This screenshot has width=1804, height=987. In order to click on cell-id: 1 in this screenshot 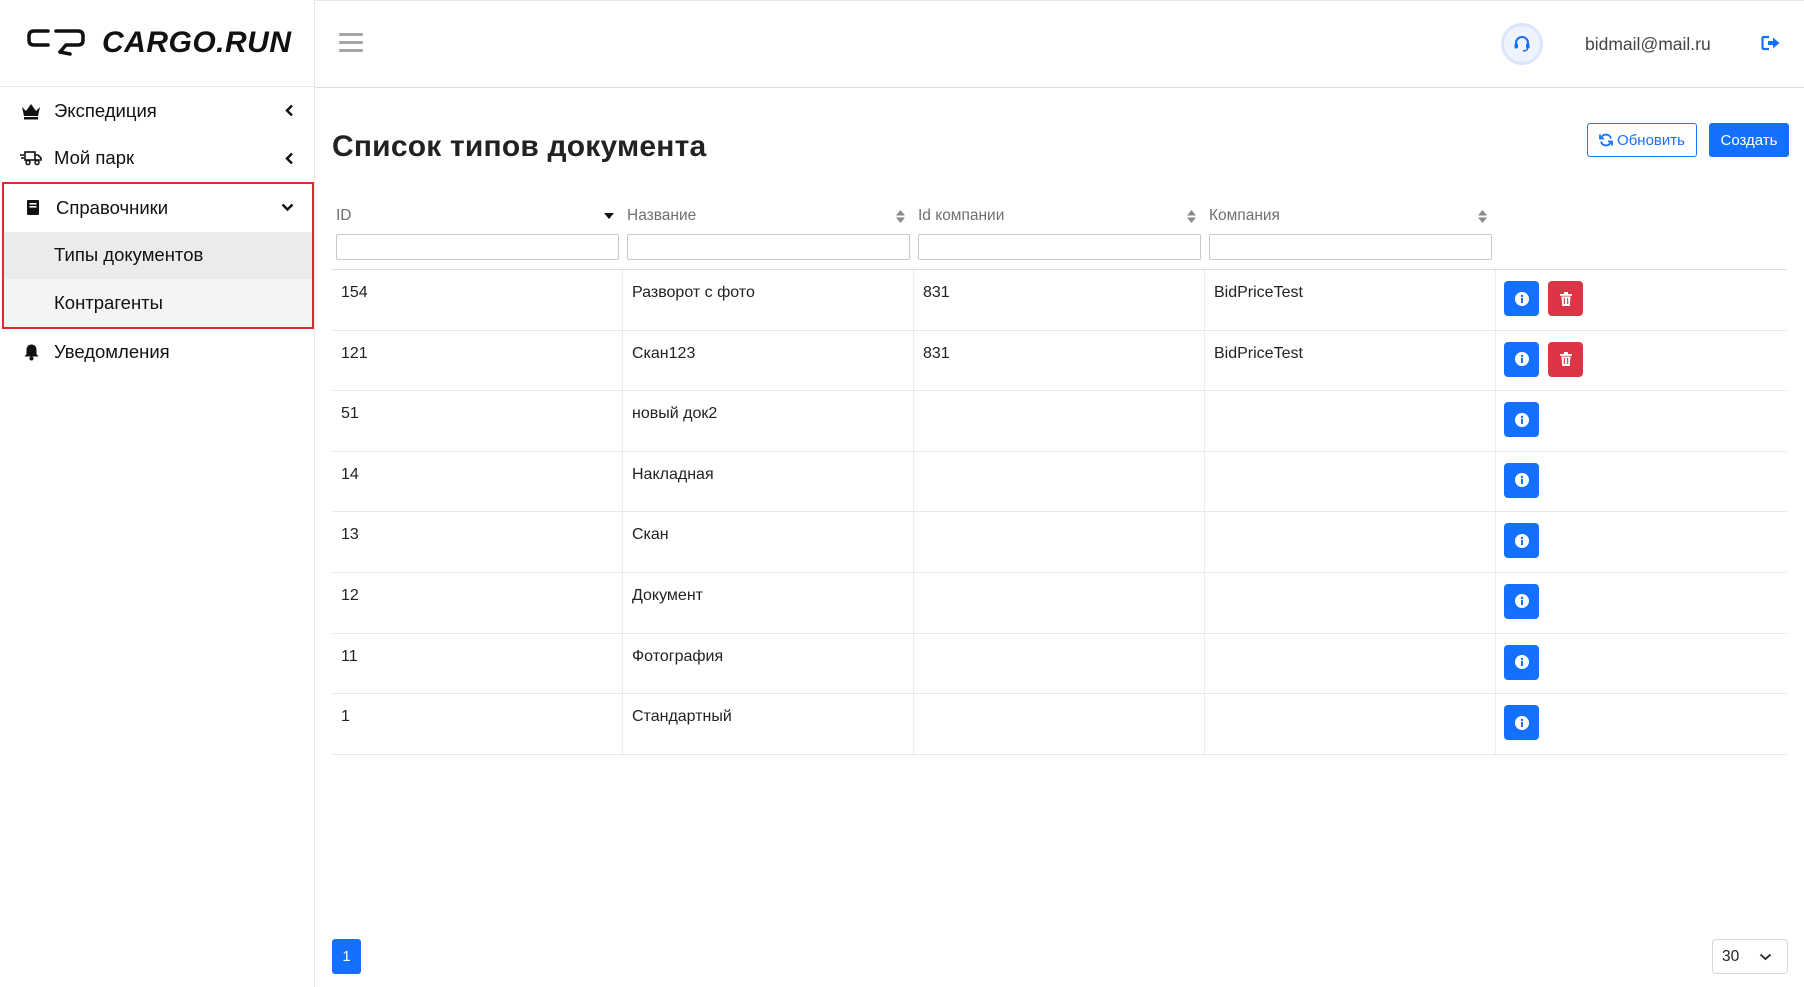, I will do `click(477, 724)`.